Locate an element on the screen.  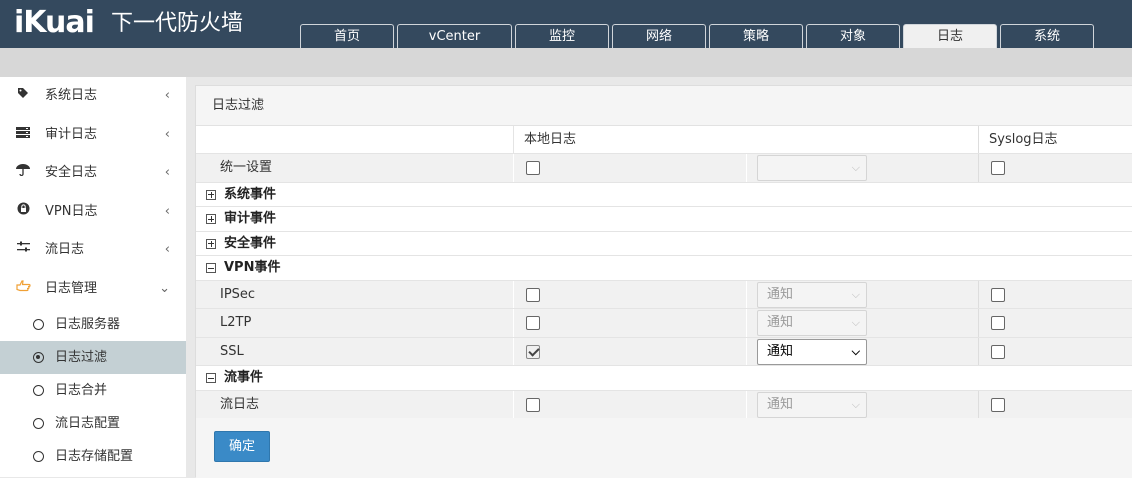
group-row-flow-events: 流事件 is located at coordinates (664, 378).